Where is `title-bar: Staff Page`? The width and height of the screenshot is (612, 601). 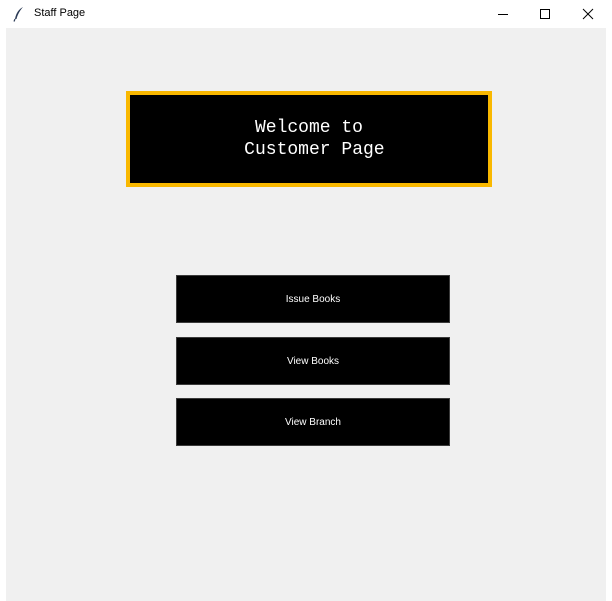 title-bar: Staff Page is located at coordinates (306, 14).